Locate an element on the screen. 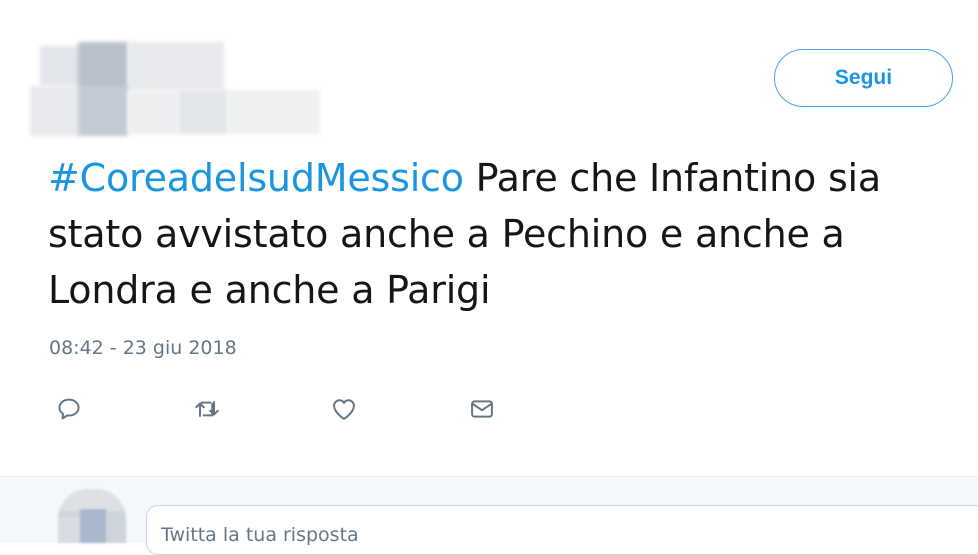 The height and width of the screenshot is (555, 978). like-button is located at coordinates (344, 409).